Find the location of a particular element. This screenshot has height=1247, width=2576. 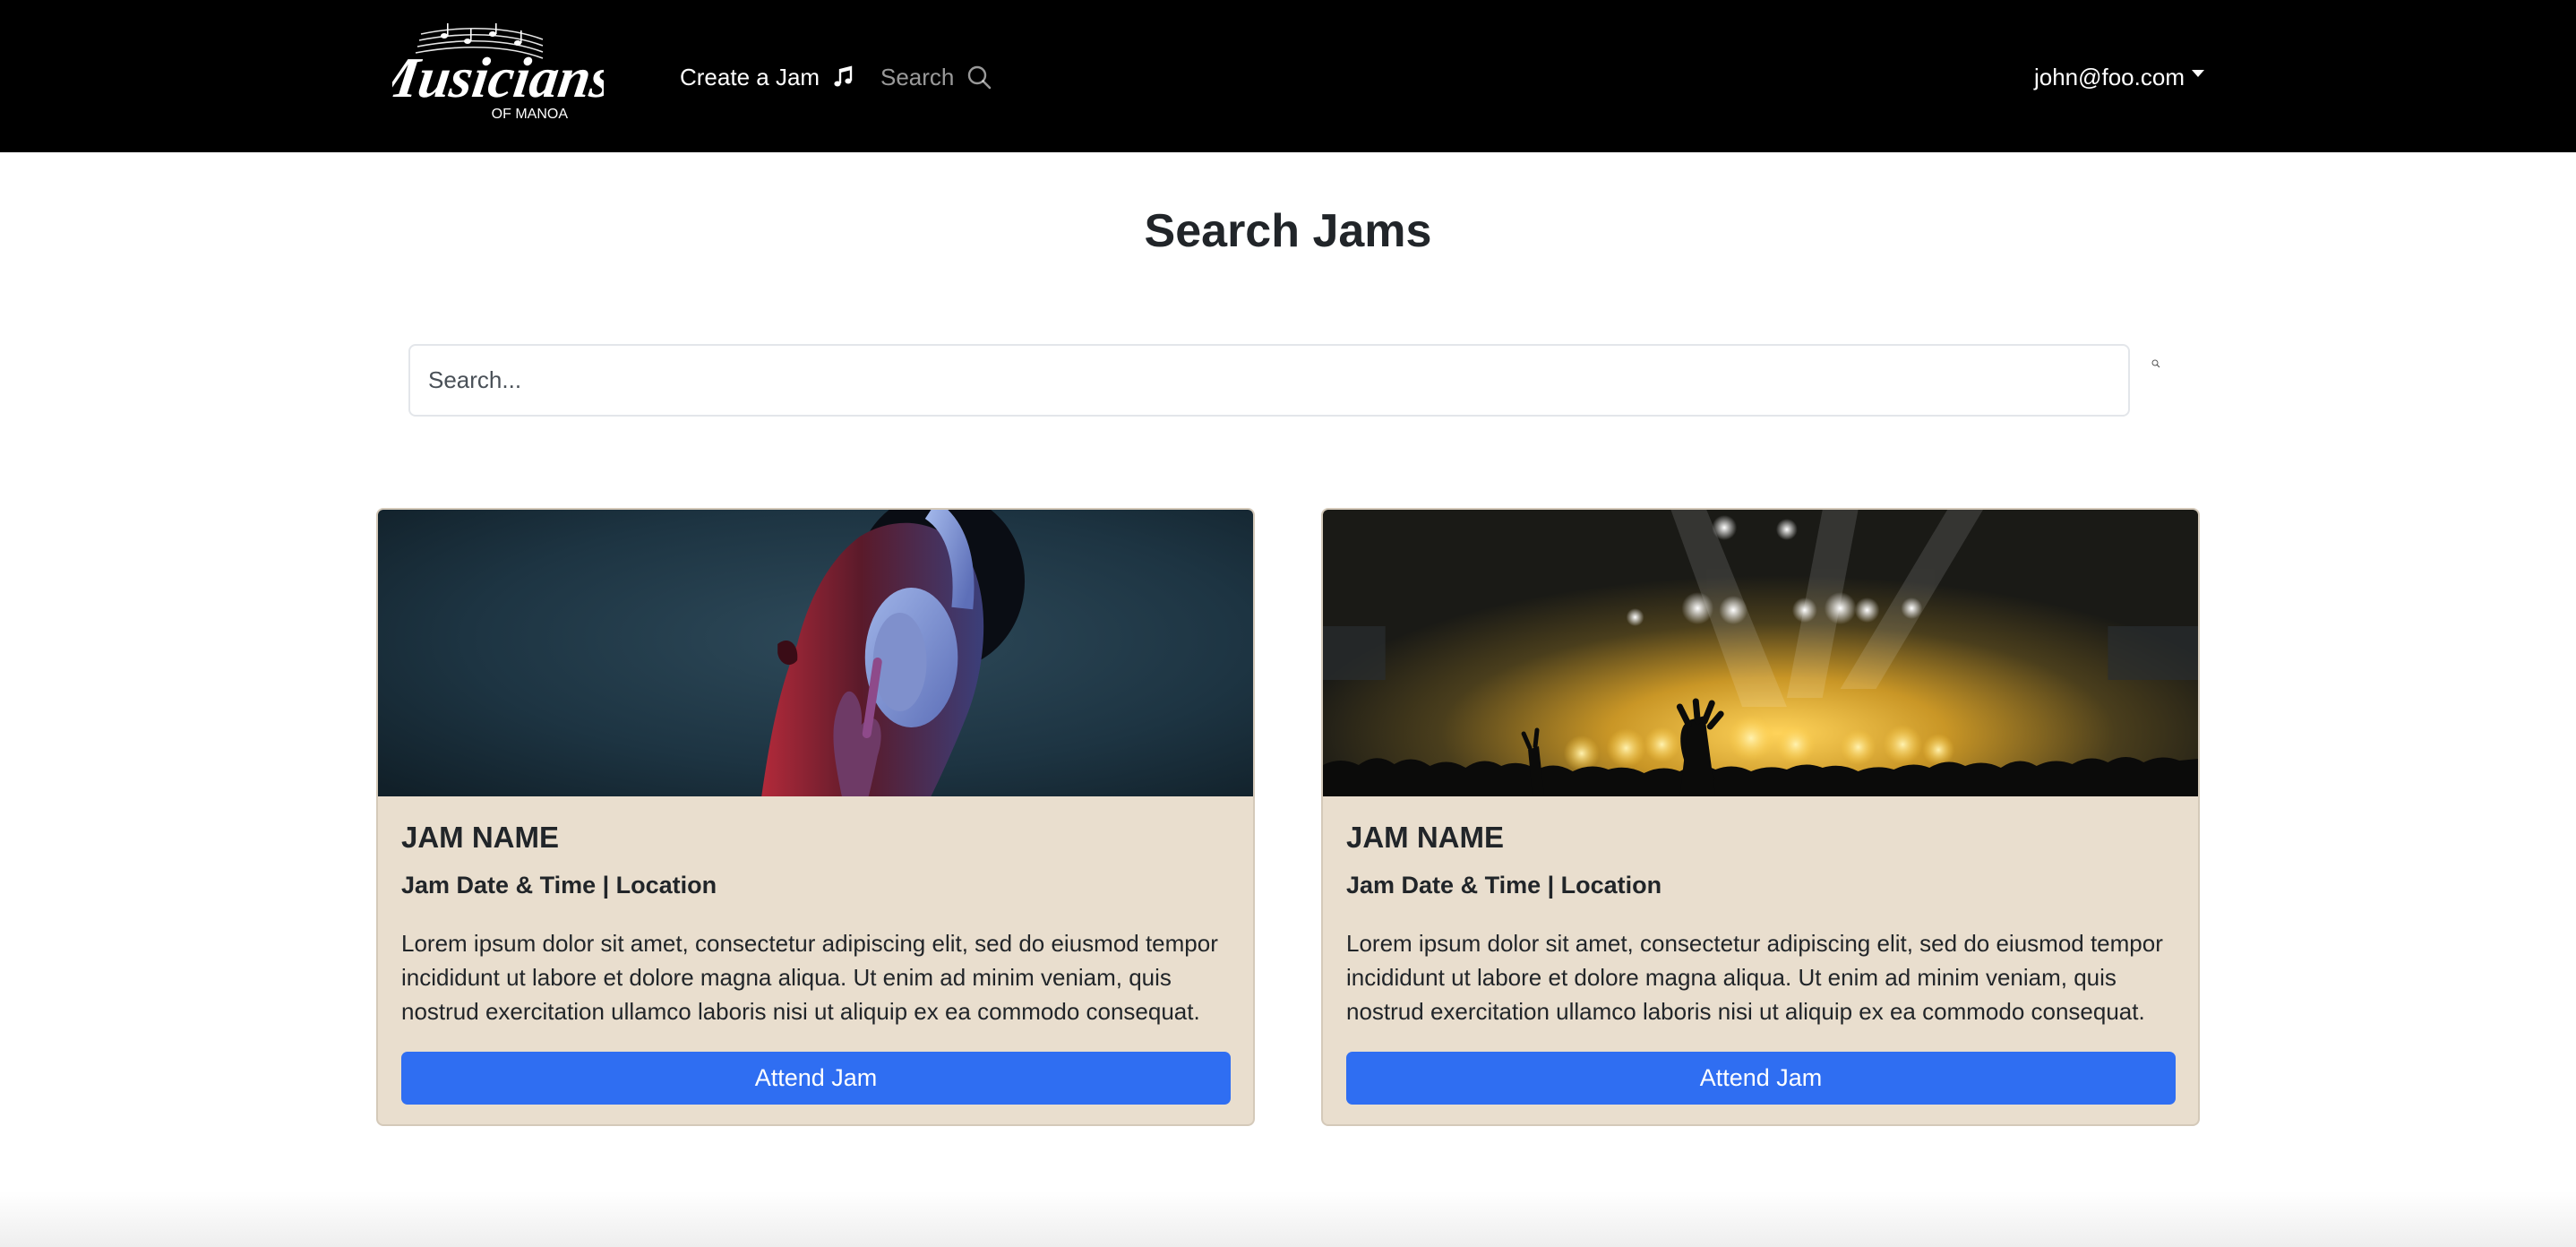

search-submit-button is located at coordinates (2156, 364).